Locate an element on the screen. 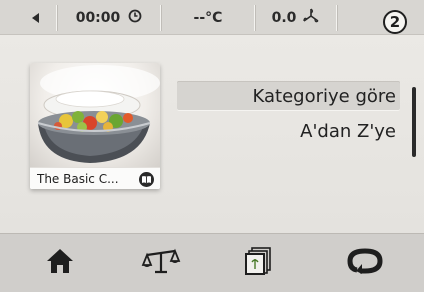 The image size is (424, 292). menu-item-label: Kategoriye göre is located at coordinates (324, 96).